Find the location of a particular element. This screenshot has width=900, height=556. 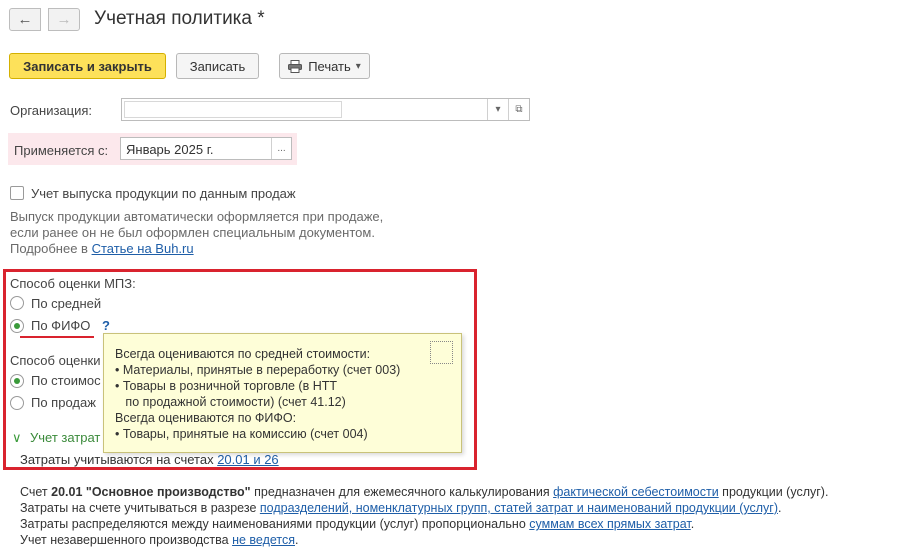

dropdown-button: ▾ is located at coordinates (497, 109).